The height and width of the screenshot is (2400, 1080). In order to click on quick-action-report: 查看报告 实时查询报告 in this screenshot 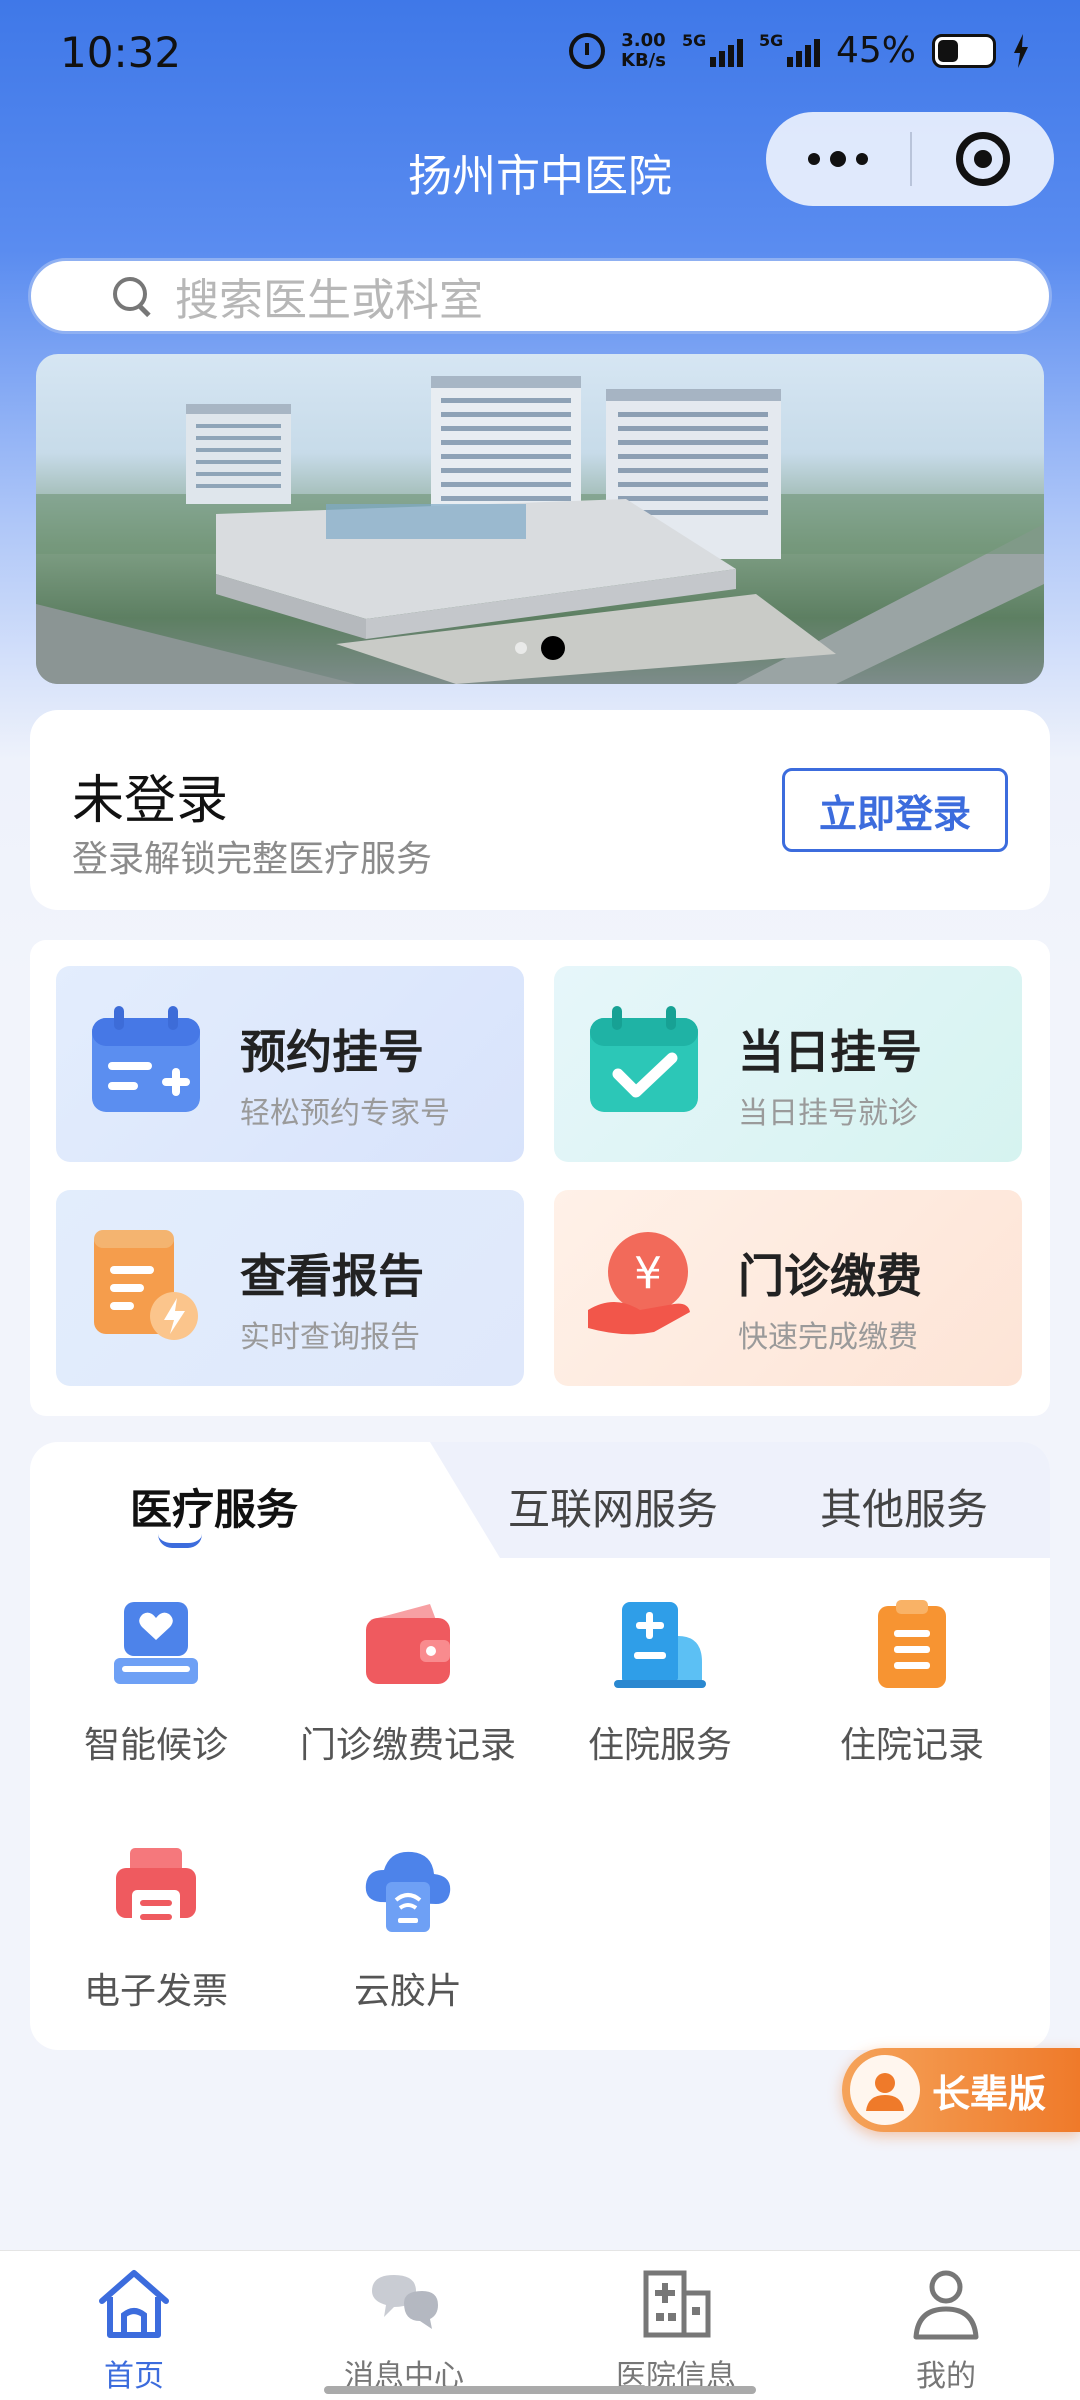, I will do `click(290, 1288)`.